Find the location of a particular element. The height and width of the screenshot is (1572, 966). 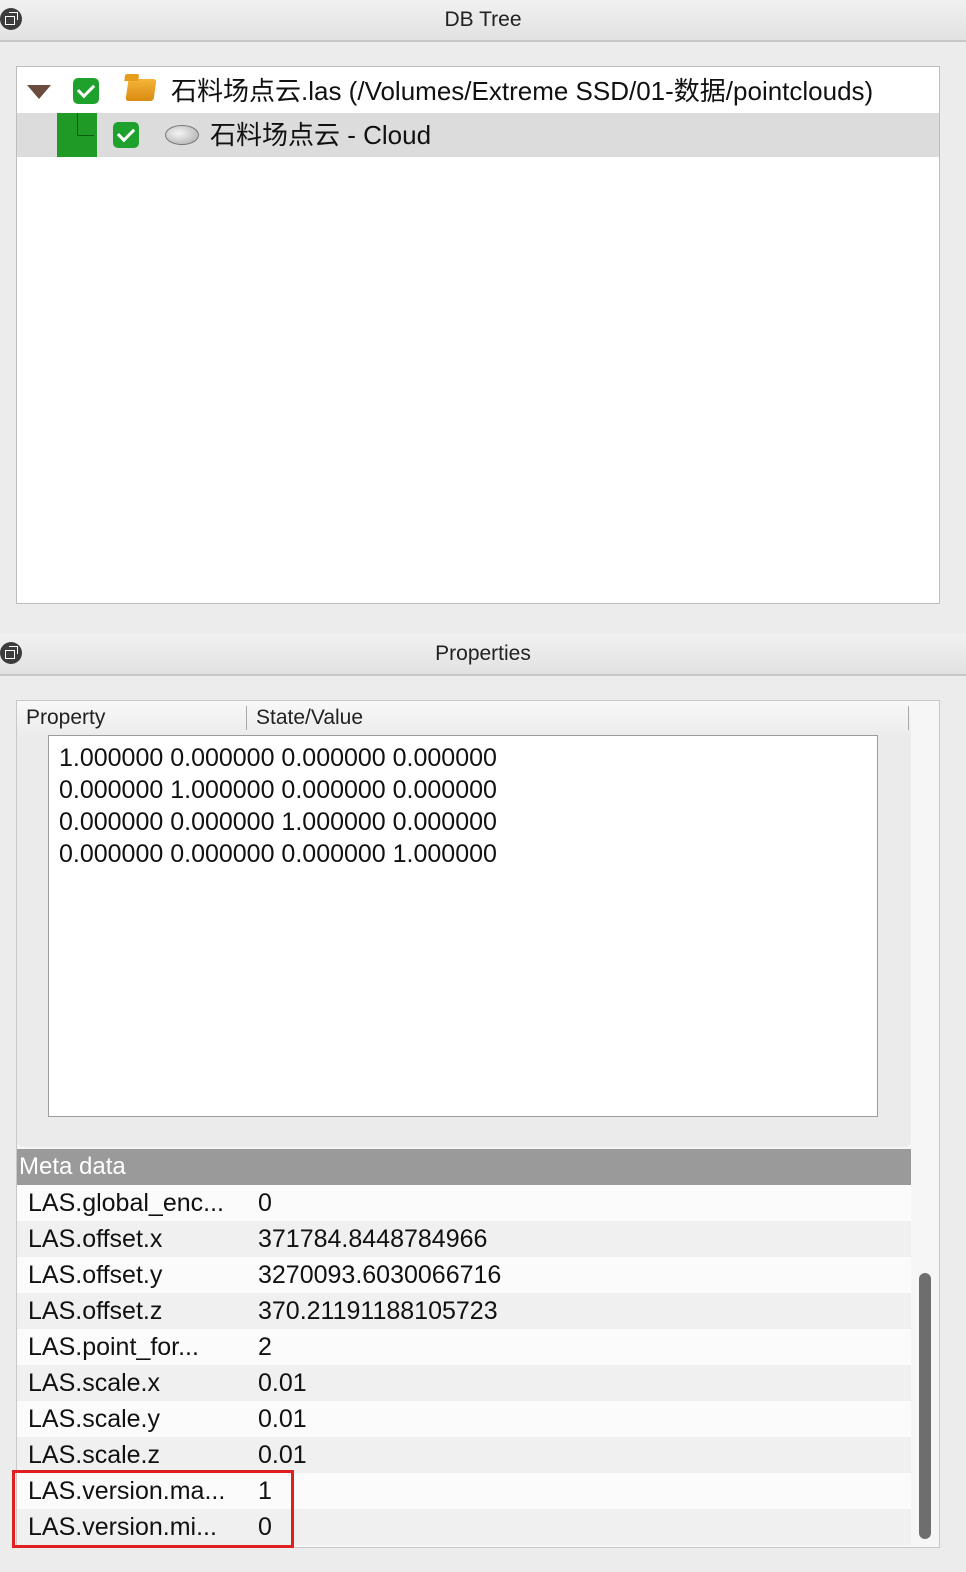

table-row: LAS.scale.x 0.01 is located at coordinates (464, 1383).